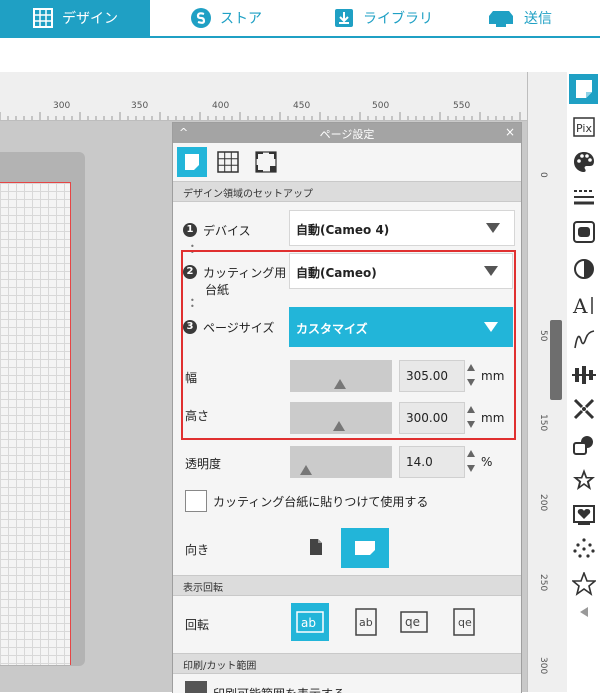 The width and height of the screenshot is (600, 693). I want to click on use-on-mat-checkbox, so click(196, 501).